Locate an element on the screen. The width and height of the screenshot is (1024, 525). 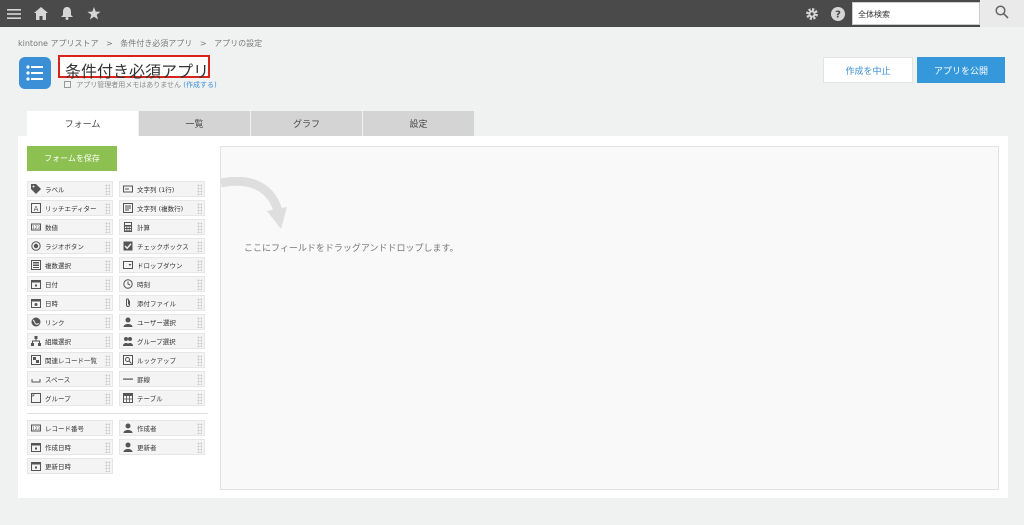
palette-item-label: リッチエディター is located at coordinates (71, 209).